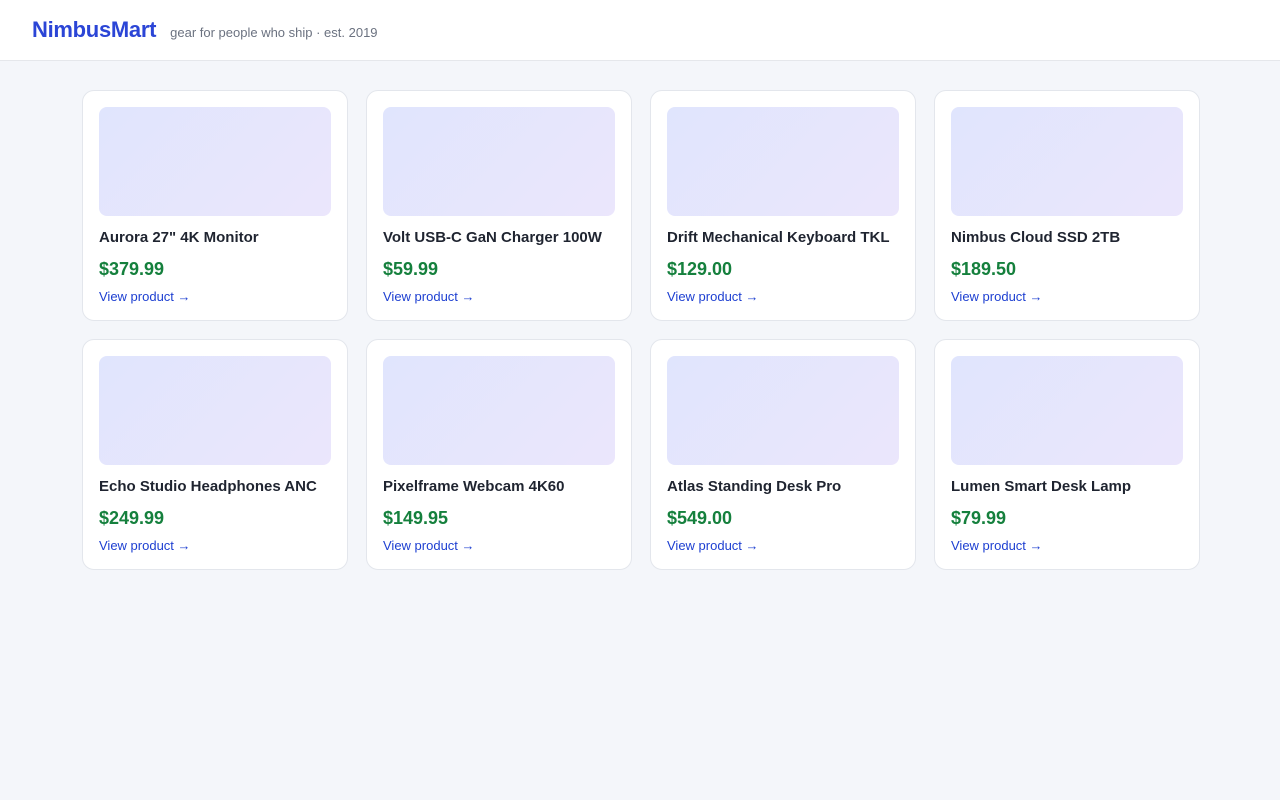 The image size is (1280, 800). I want to click on product-price: $249.99, so click(132, 518).